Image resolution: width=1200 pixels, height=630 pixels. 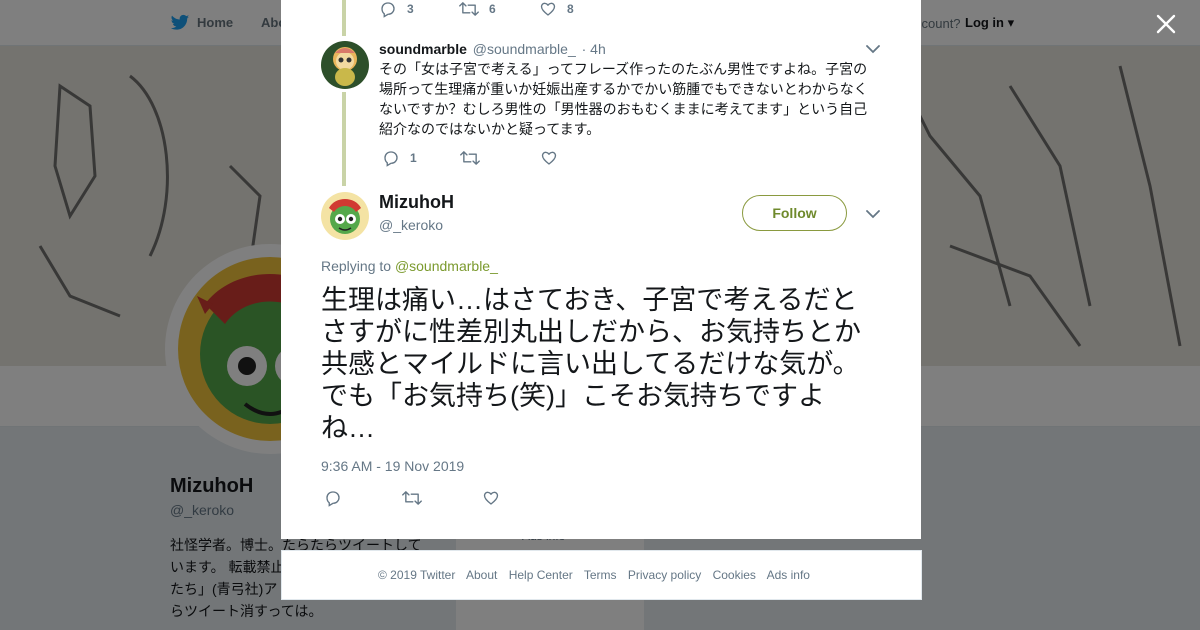 I want to click on reply-button, so click(x=333, y=498).